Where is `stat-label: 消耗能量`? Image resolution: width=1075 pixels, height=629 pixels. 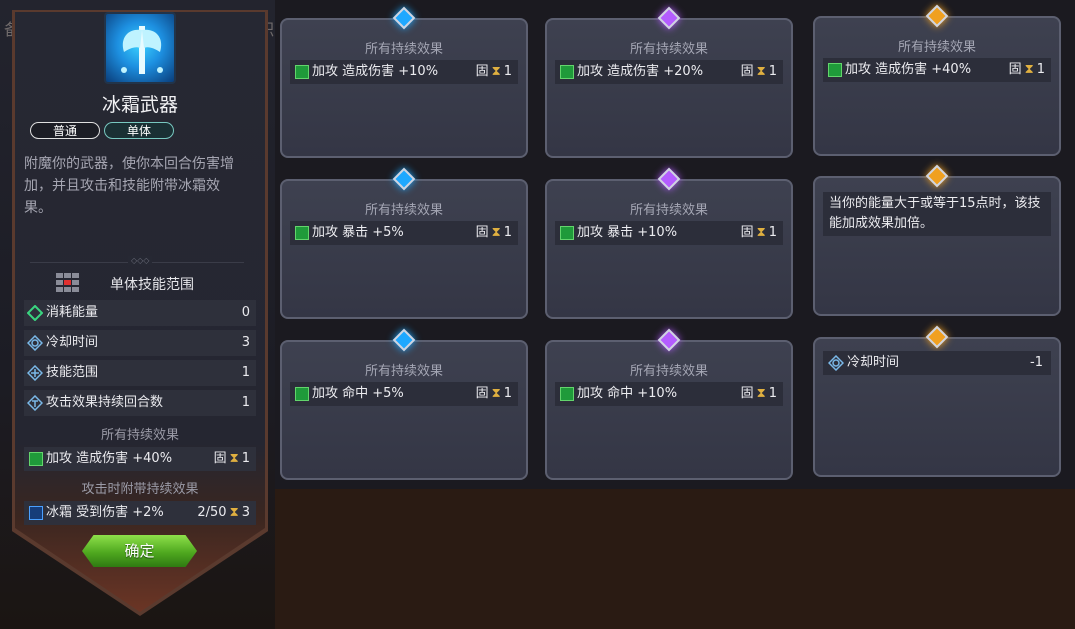
stat-label: 消耗能量 is located at coordinates (72, 312).